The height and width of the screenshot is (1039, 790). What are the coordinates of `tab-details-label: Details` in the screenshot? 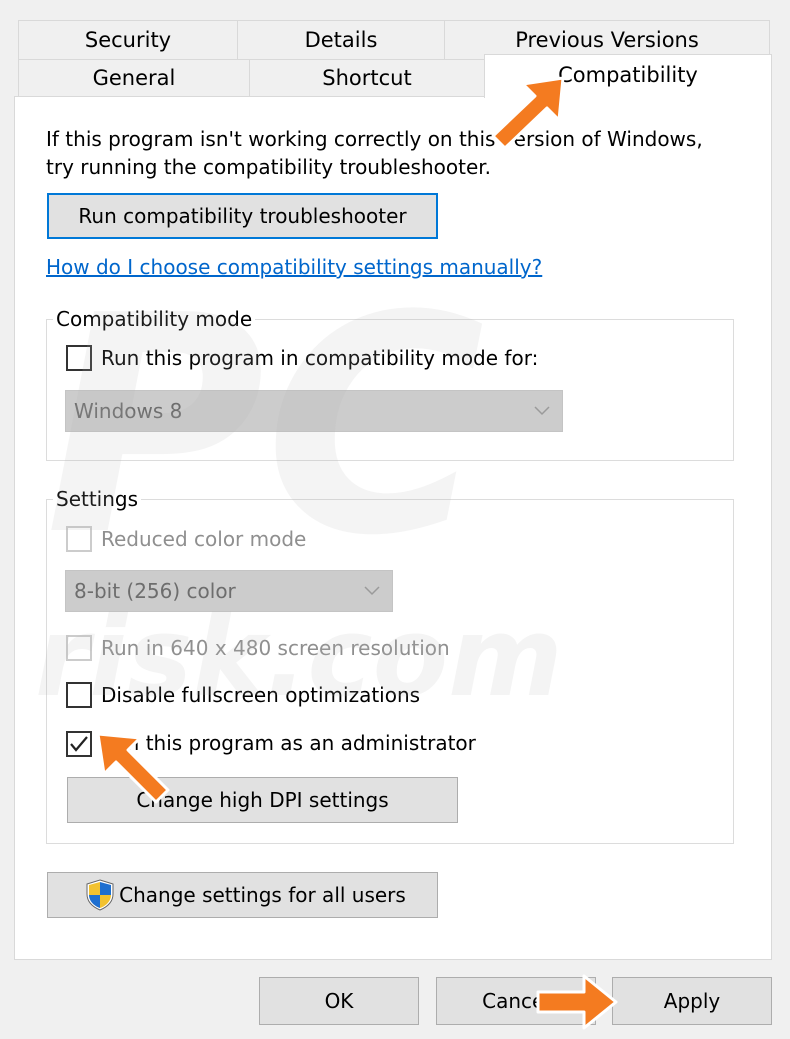 It's located at (341, 40).